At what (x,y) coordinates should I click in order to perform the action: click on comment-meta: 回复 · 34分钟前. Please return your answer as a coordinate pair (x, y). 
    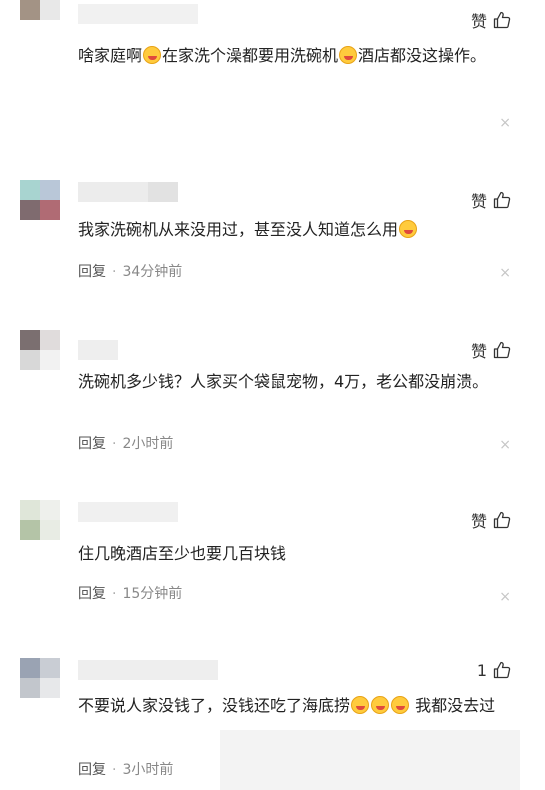
    Looking at the image, I should click on (130, 272).